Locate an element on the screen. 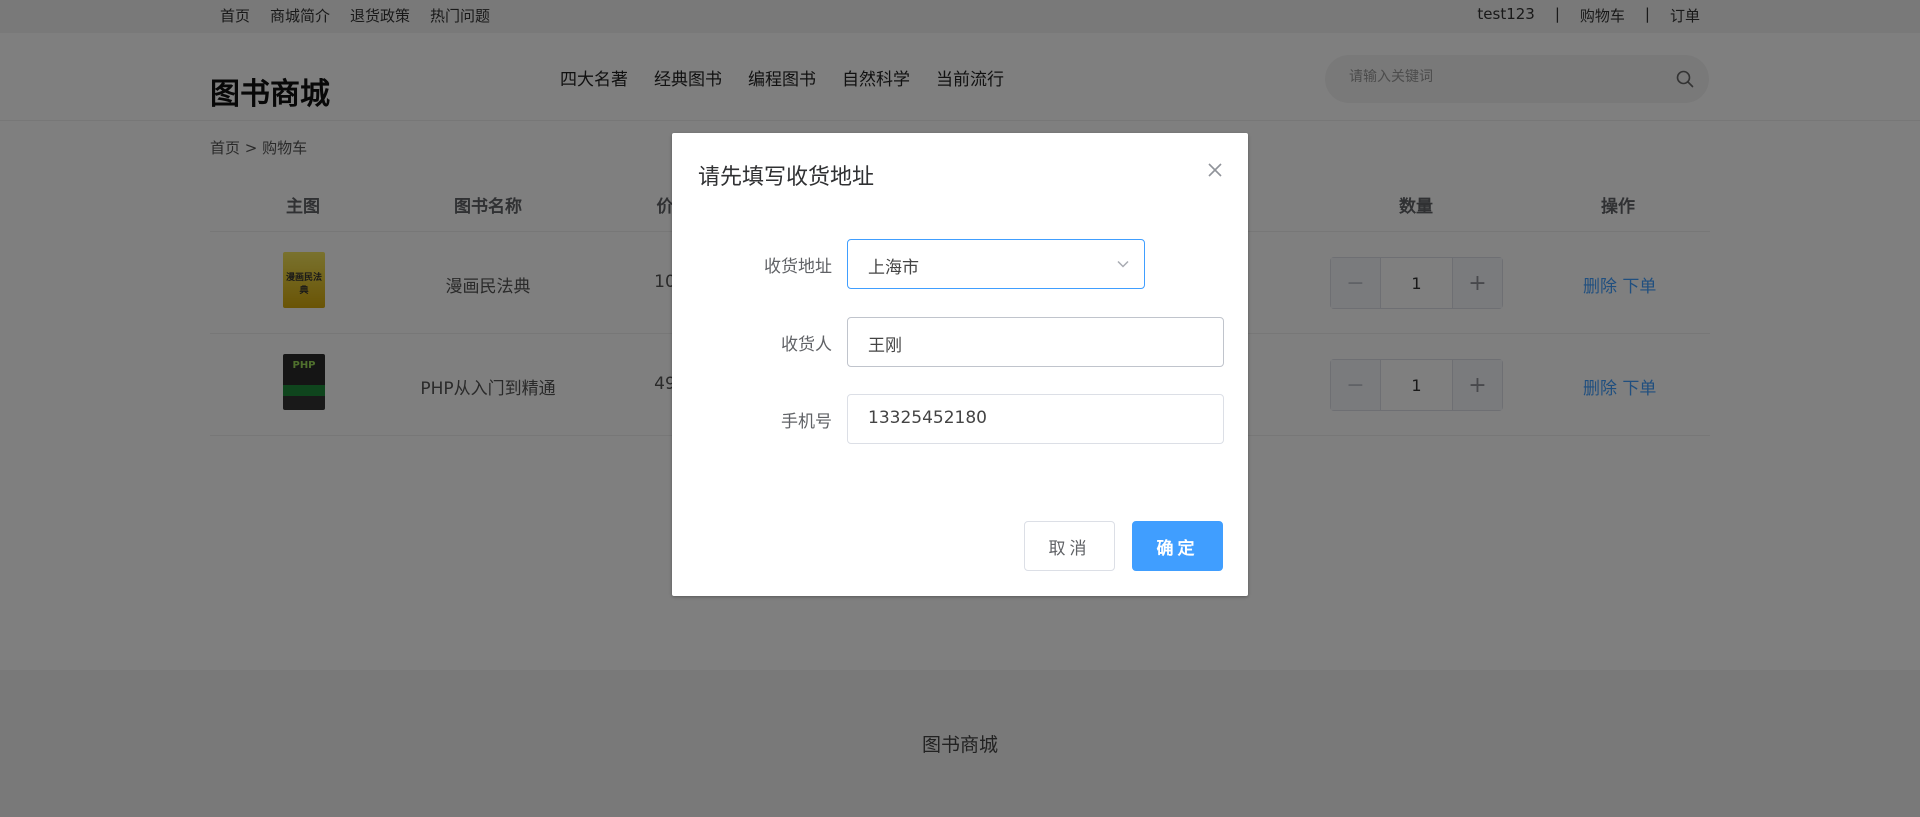 This screenshot has width=1920, height=817. receiver-value: 王刚 is located at coordinates (885, 346).